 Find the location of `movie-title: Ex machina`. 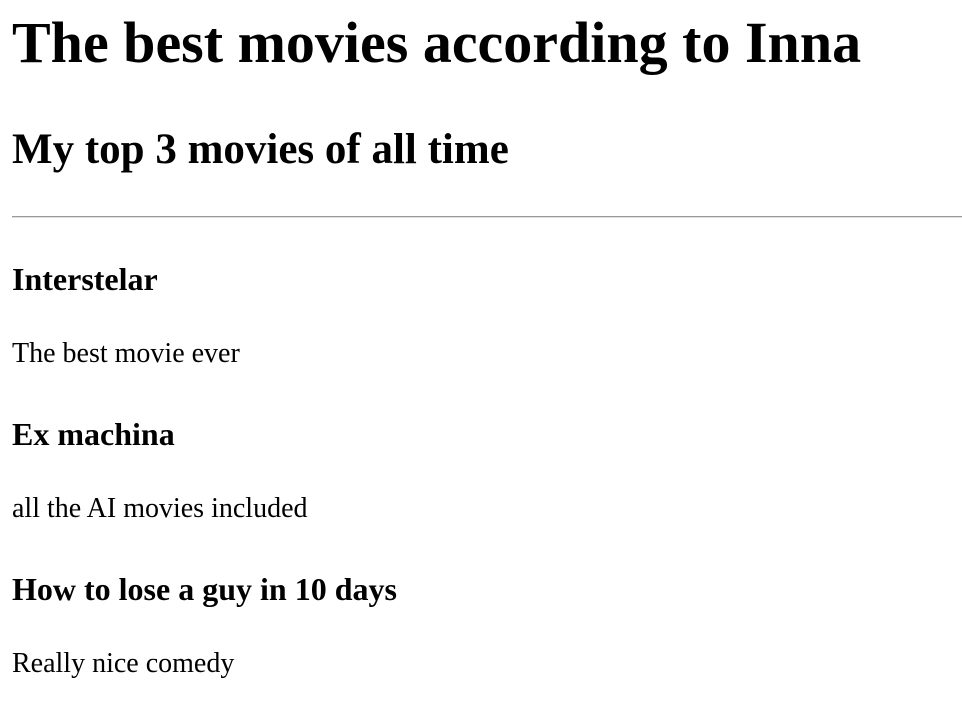

movie-title: Ex machina is located at coordinates (93, 434).